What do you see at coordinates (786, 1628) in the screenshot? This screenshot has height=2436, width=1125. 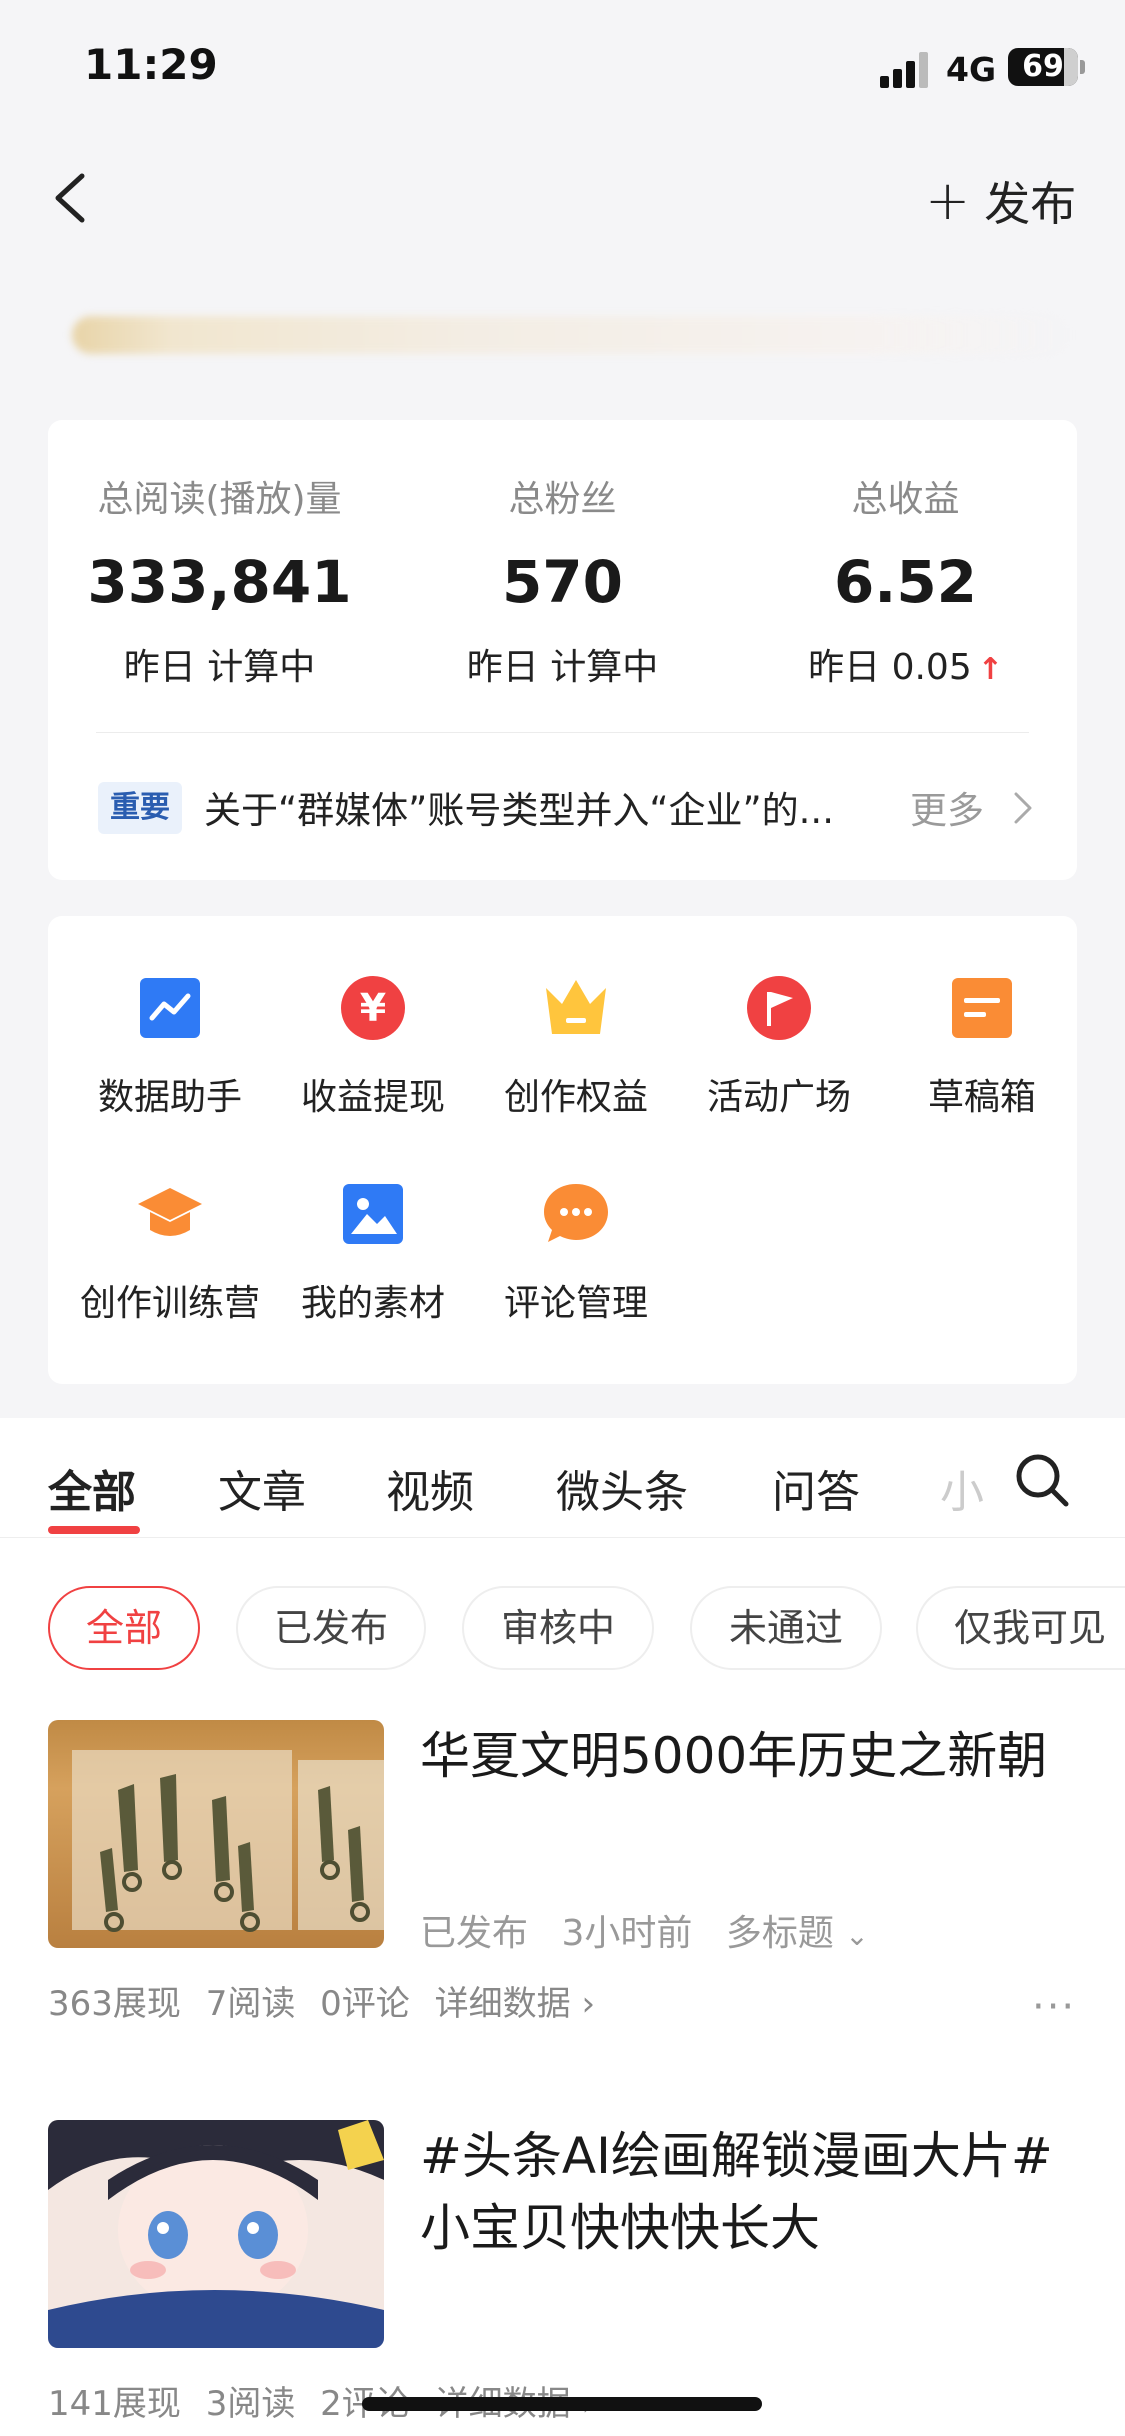 I see `filter-chip-rejected: 未通过` at bounding box center [786, 1628].